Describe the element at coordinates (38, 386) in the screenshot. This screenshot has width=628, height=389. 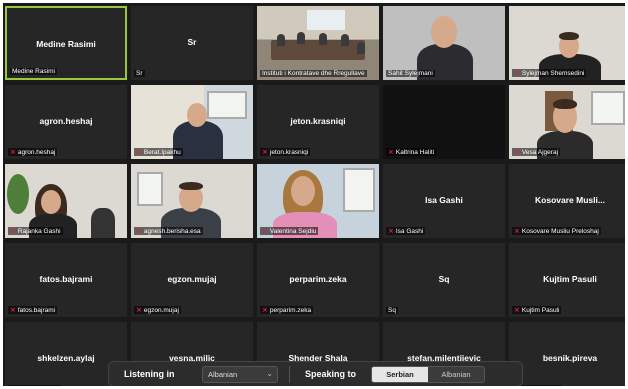
I see `participant-name: shkelzen.aylaj` at that location.